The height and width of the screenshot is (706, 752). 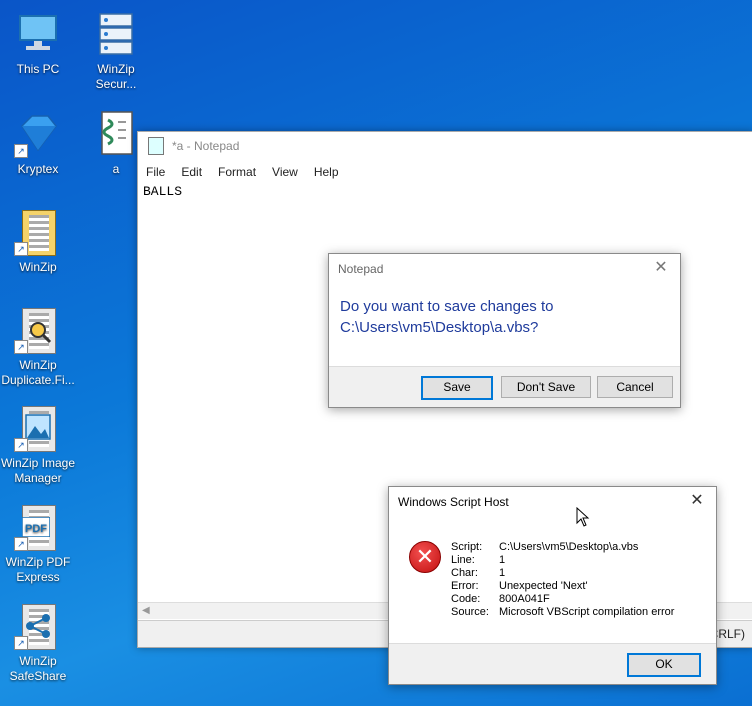 What do you see at coordinates (587, 612) in the screenshot?
I see `wsh-value: Microsoft VBScript compilation error` at bounding box center [587, 612].